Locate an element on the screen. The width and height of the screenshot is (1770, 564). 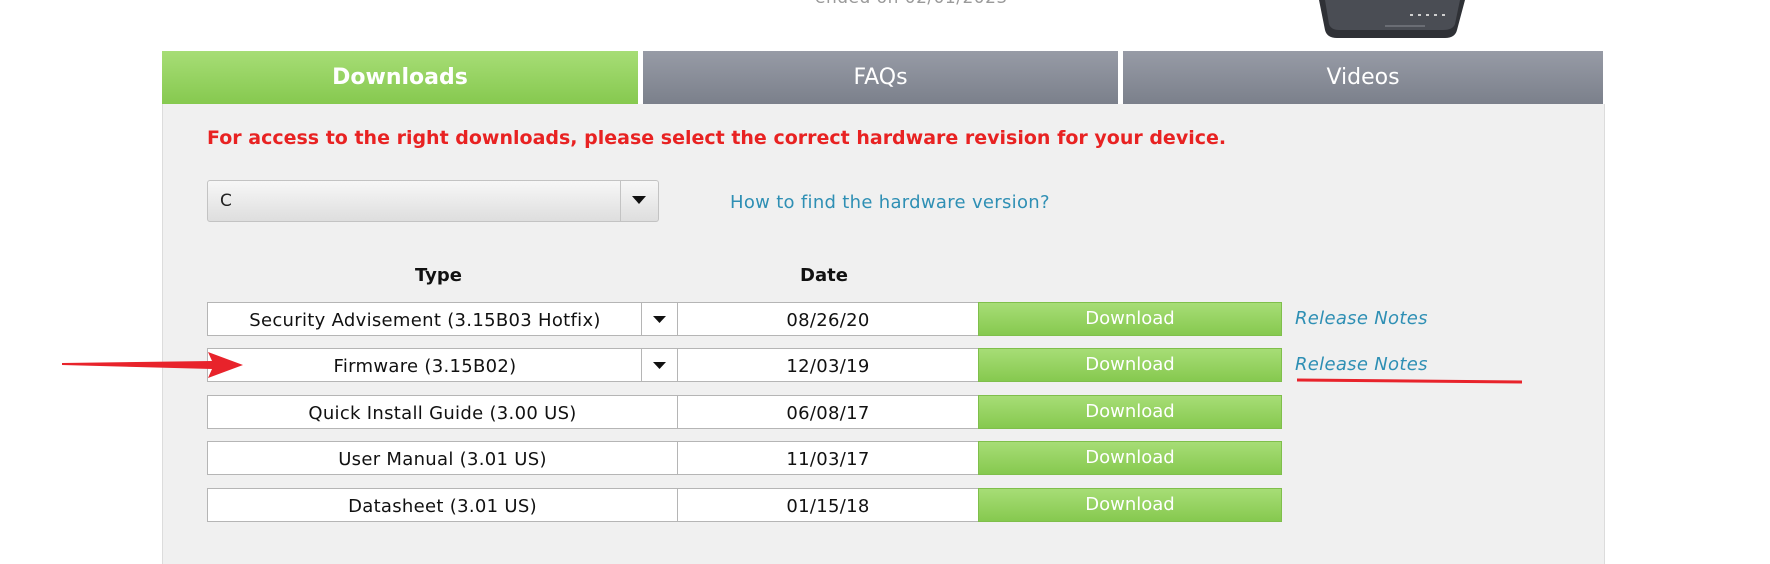
type-label: Quick Install Guide (3.00 US) is located at coordinates (442, 413).